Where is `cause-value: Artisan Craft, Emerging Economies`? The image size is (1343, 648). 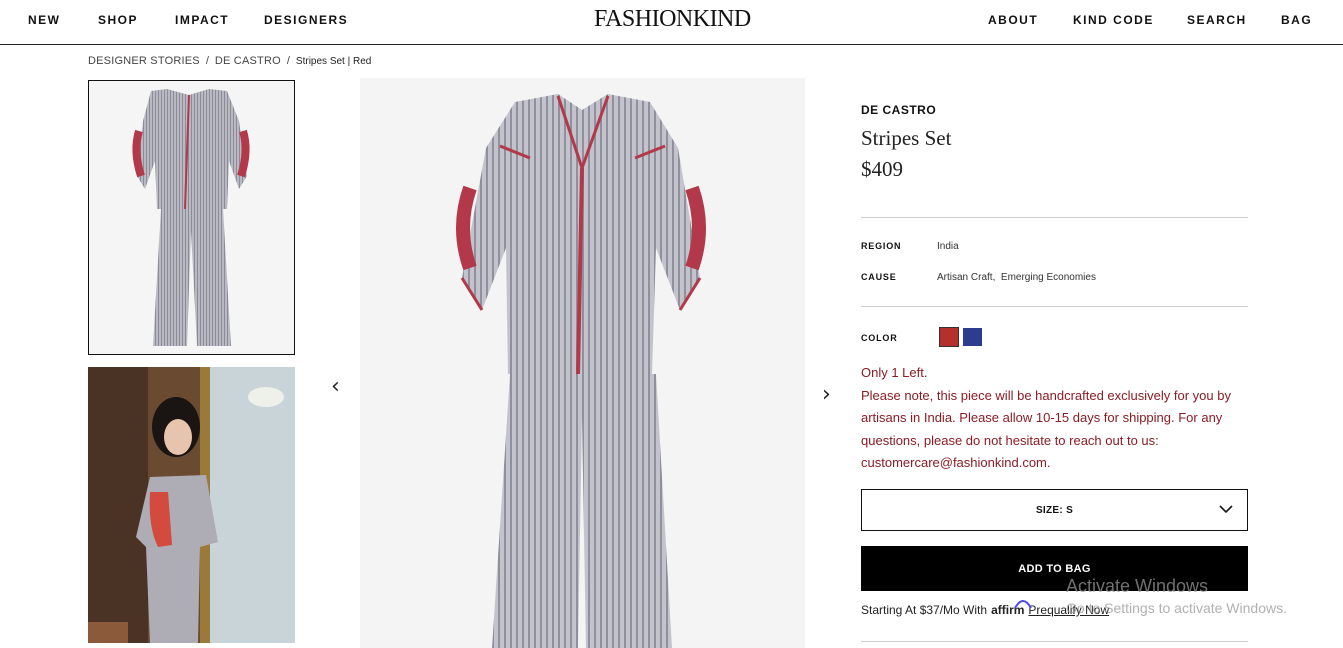 cause-value: Artisan Craft, Emerging Economies is located at coordinates (1016, 277).